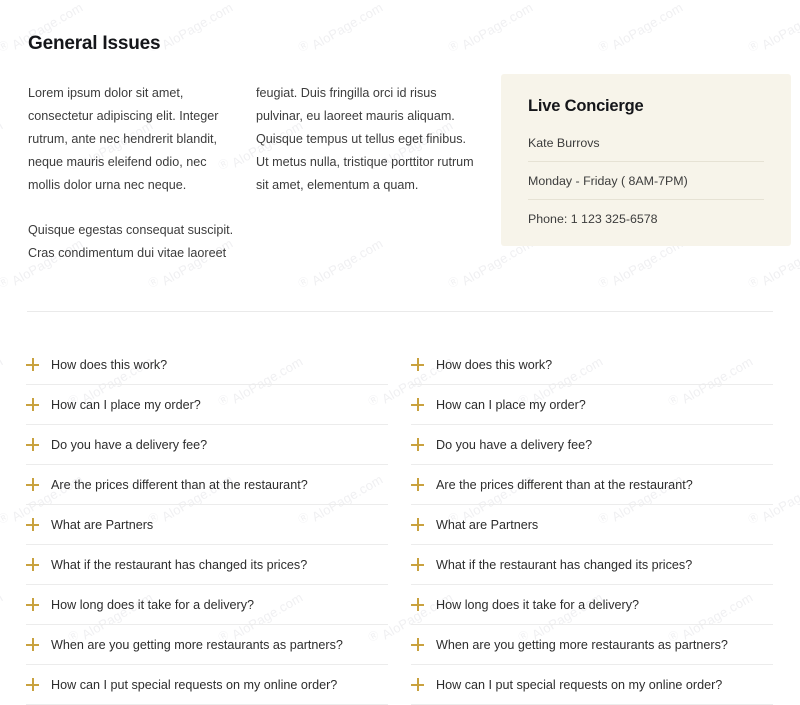 The width and height of the screenshot is (800, 705). What do you see at coordinates (646, 186) in the screenshot?
I see `concierge-hours: Monday - Friday ( 8AM-7PM)` at bounding box center [646, 186].